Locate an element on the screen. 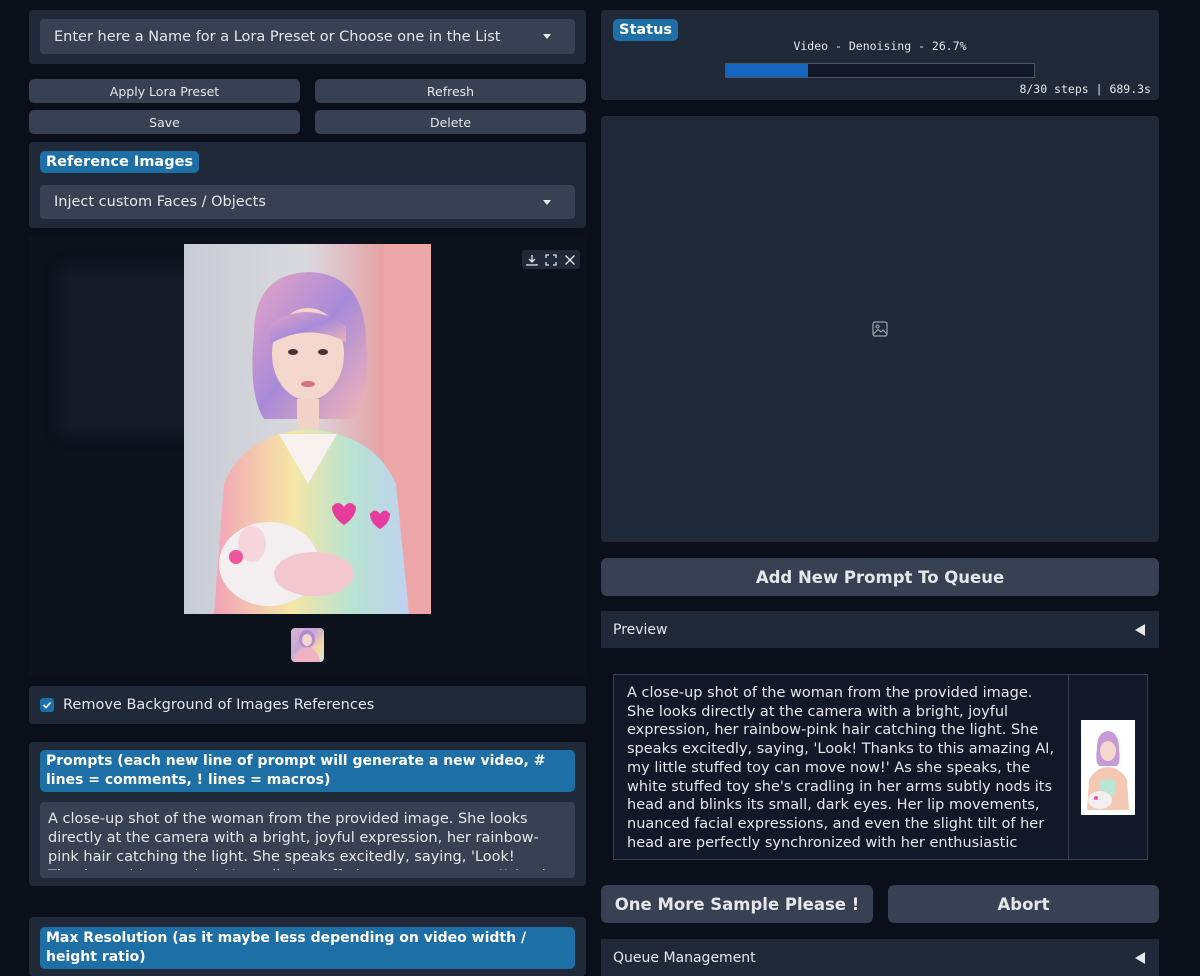 The height and width of the screenshot is (976, 1200). abort-button: Abort is located at coordinates (1023, 904).